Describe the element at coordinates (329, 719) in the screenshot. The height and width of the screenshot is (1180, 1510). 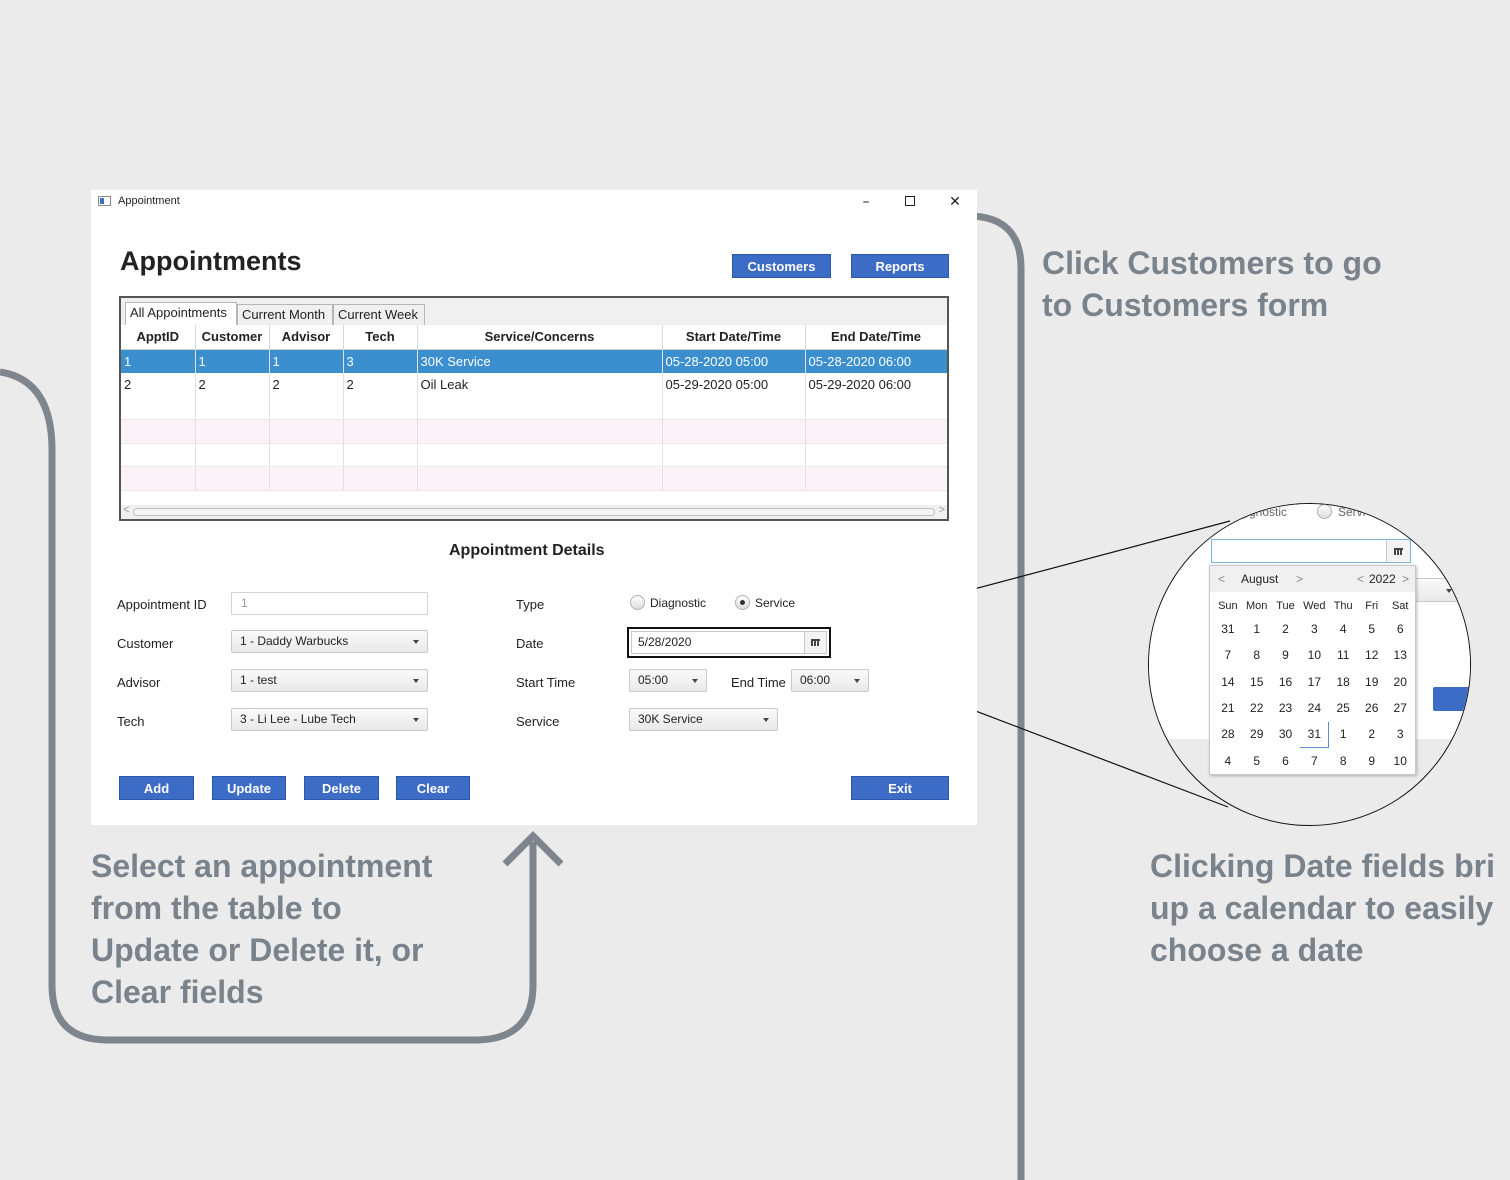
I see `tech-select: 3 - Li Lee - Lube Tech` at that location.